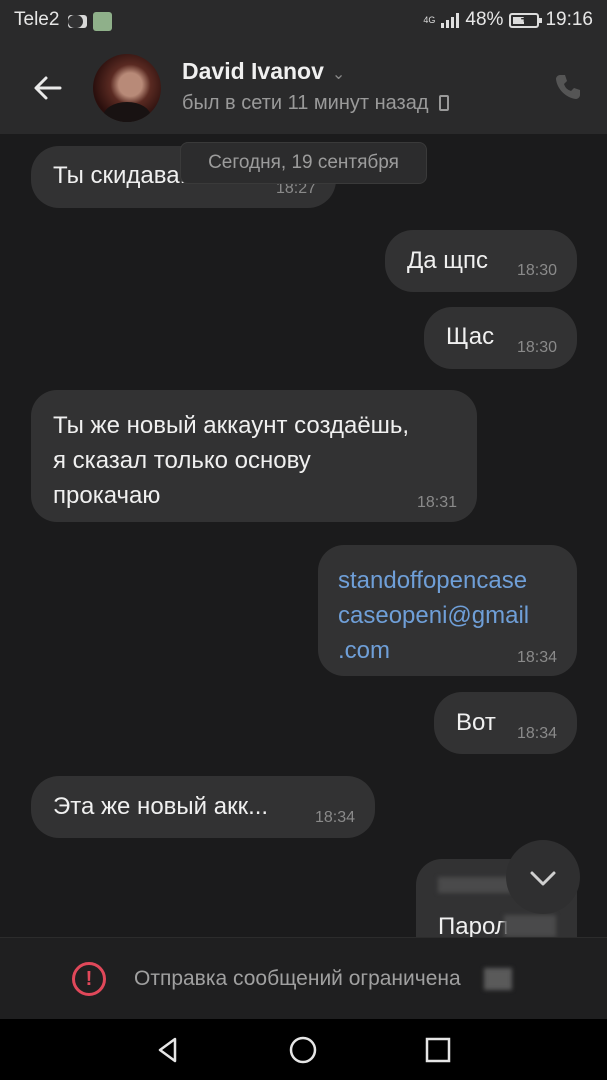 The width and height of the screenshot is (607, 1080). What do you see at coordinates (569, 19) in the screenshot?
I see `clock: 19:16` at bounding box center [569, 19].